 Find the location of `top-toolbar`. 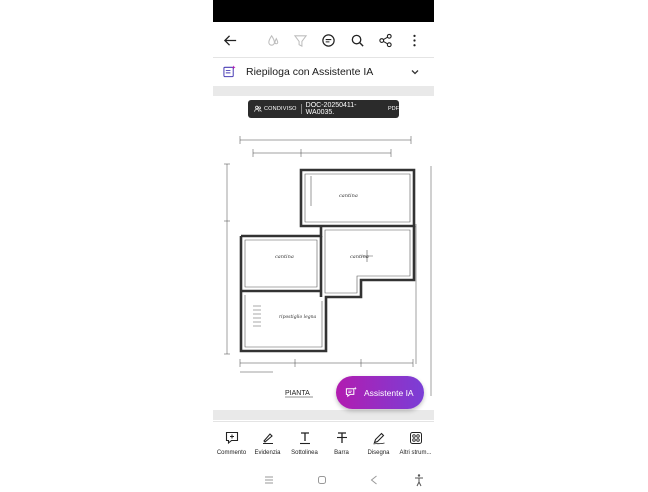

top-toolbar is located at coordinates (323, 40).